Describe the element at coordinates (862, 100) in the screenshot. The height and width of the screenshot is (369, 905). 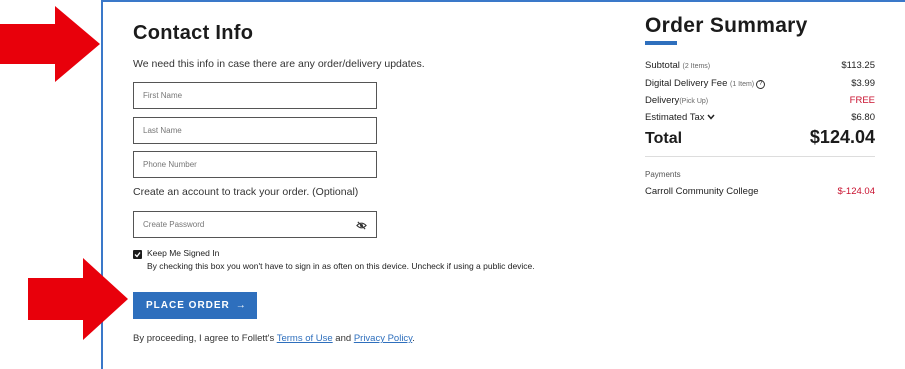
I see `delivery-value: FREE` at that location.